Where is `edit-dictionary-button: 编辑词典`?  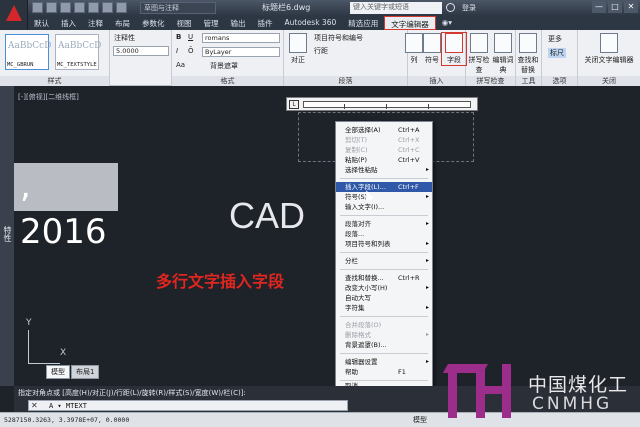 edit-dictionary-button: 编辑词典 is located at coordinates (503, 54).